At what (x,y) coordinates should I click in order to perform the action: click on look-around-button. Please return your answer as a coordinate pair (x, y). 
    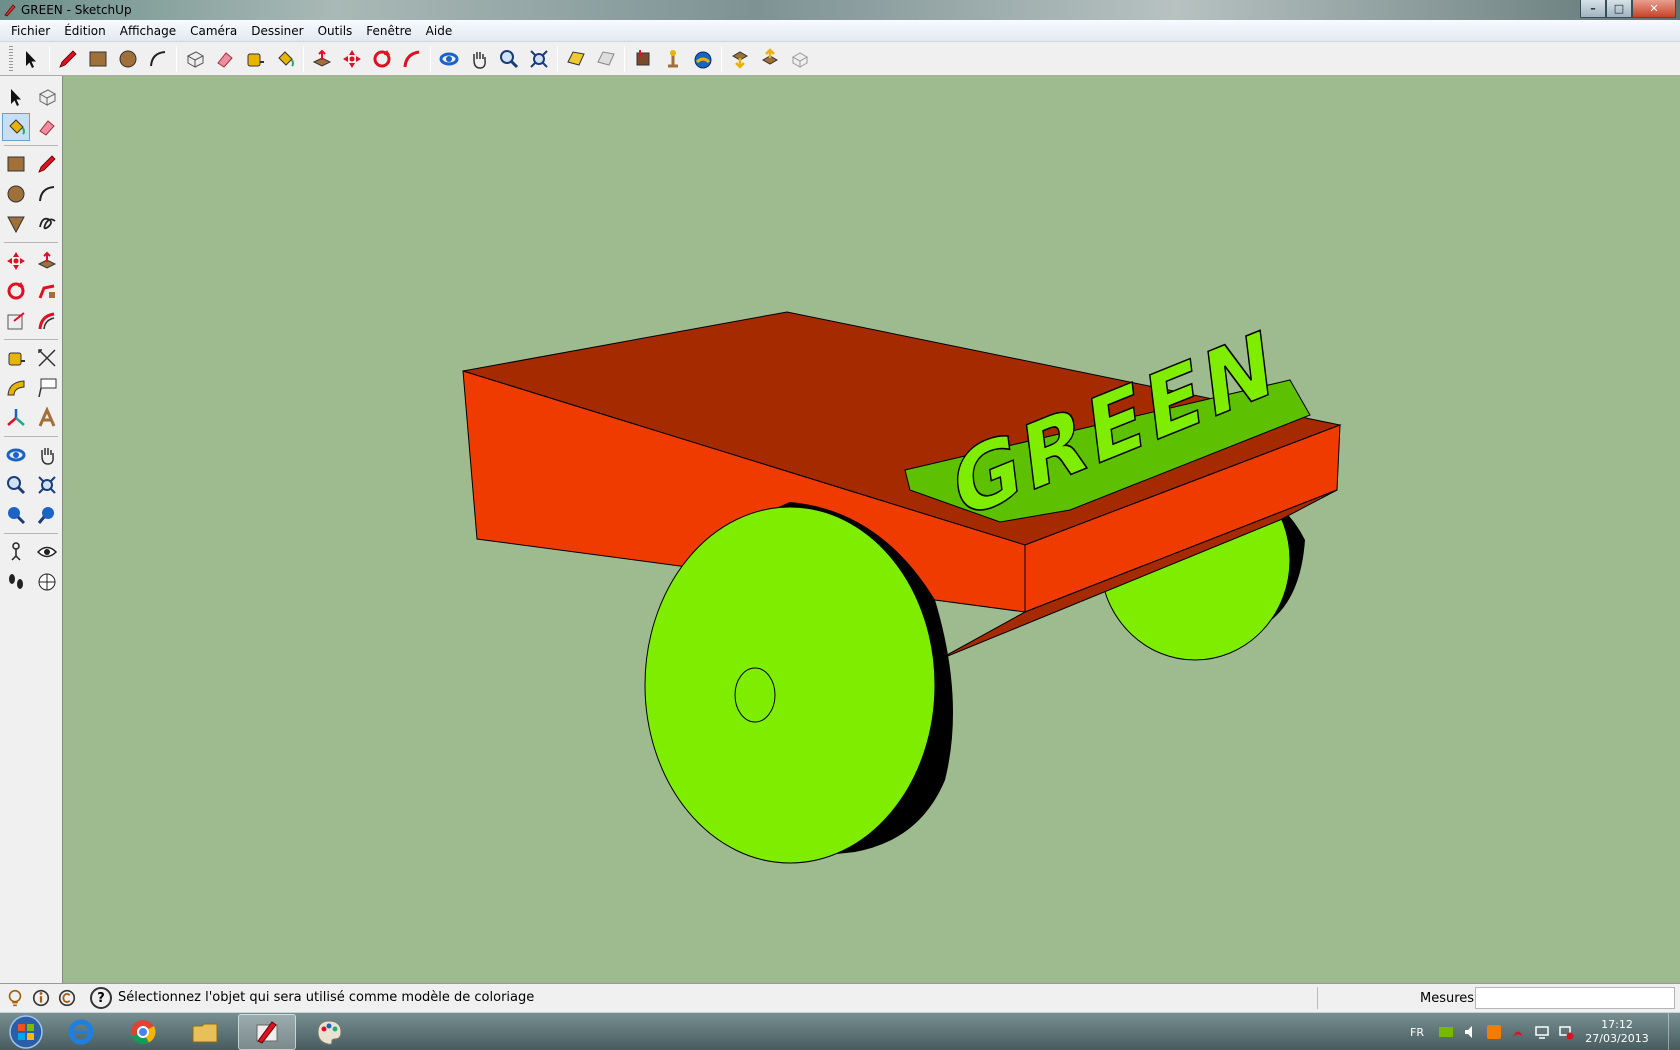
    Looking at the image, I should click on (47, 552).